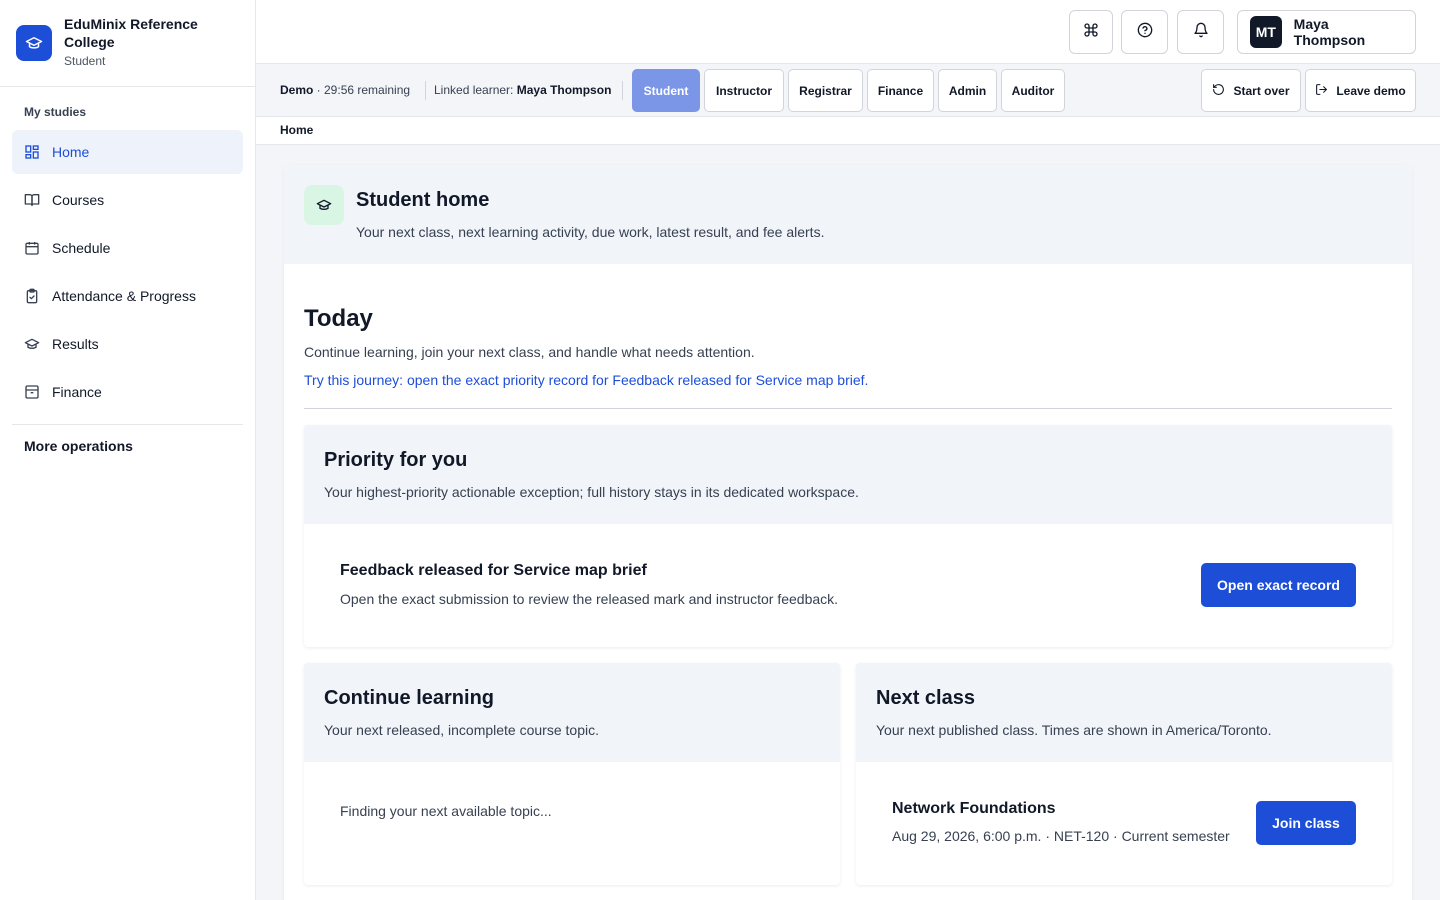 The width and height of the screenshot is (1440, 900). I want to click on demo-remaining: · 29:56 remaining, so click(362, 90).